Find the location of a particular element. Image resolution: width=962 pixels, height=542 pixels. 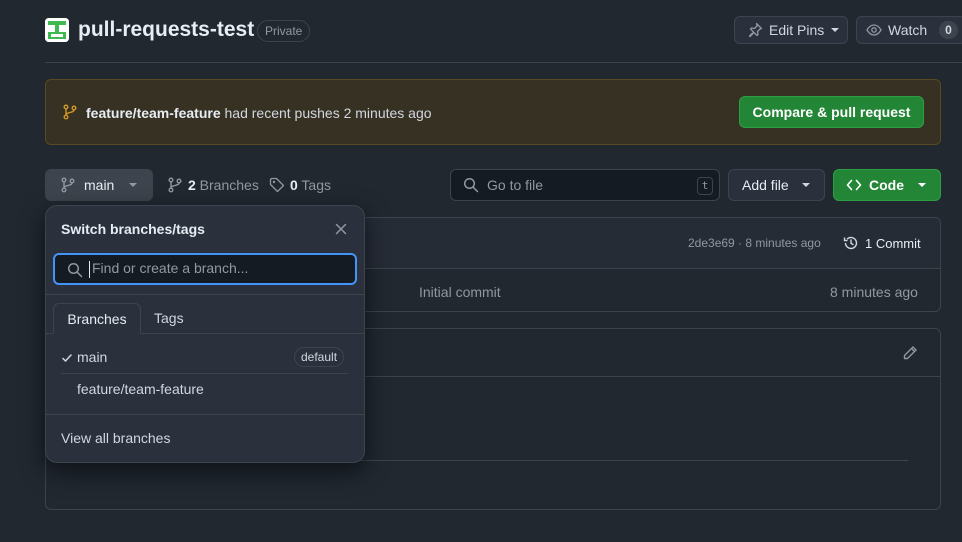

watch-count: 0 is located at coordinates (948, 30).